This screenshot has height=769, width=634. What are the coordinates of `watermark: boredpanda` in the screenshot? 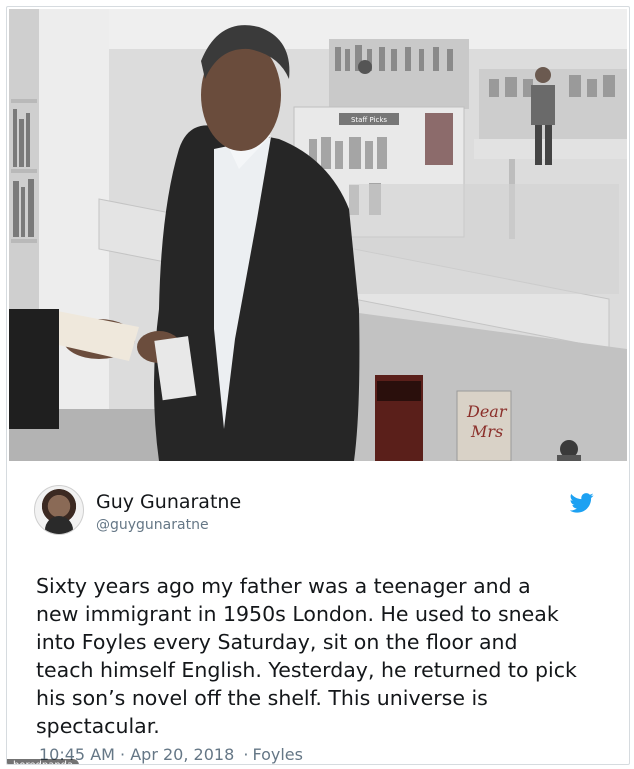 It's located at (43, 761).